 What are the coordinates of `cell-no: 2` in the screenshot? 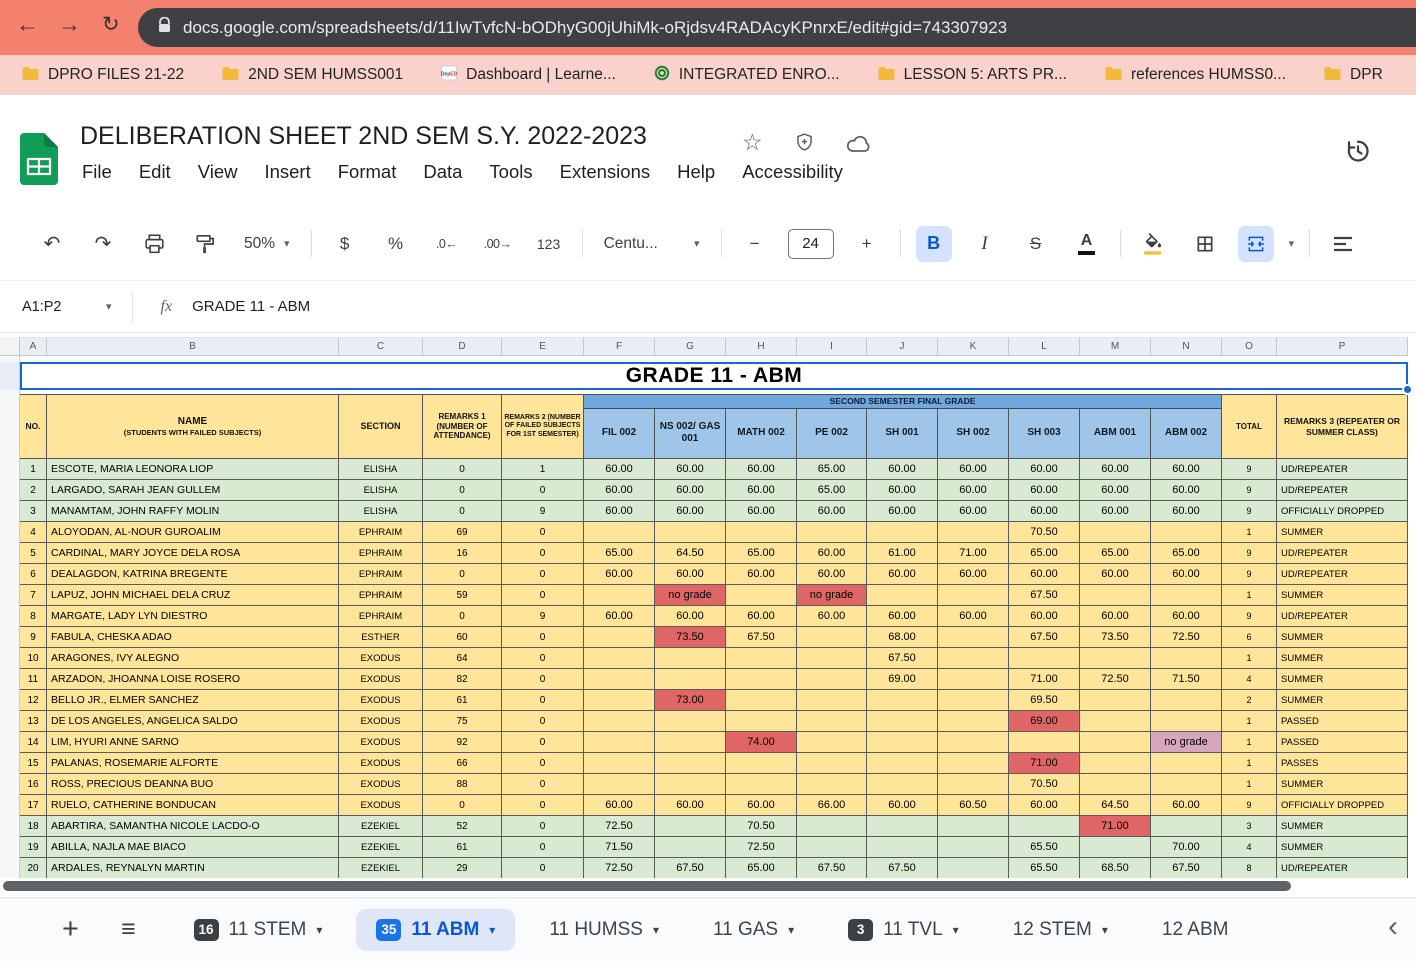 It's located at (33, 490).